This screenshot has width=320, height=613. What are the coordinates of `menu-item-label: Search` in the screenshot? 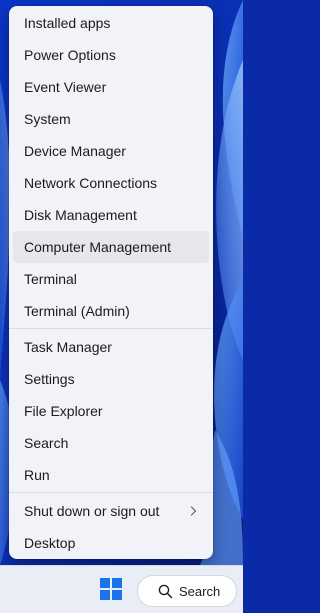 It's located at (46, 443).